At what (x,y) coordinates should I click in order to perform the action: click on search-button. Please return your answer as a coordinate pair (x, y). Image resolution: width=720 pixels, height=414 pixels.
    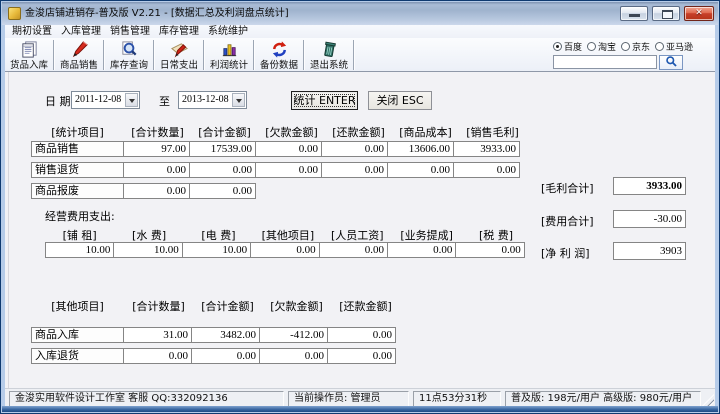
    Looking at the image, I should click on (671, 62).